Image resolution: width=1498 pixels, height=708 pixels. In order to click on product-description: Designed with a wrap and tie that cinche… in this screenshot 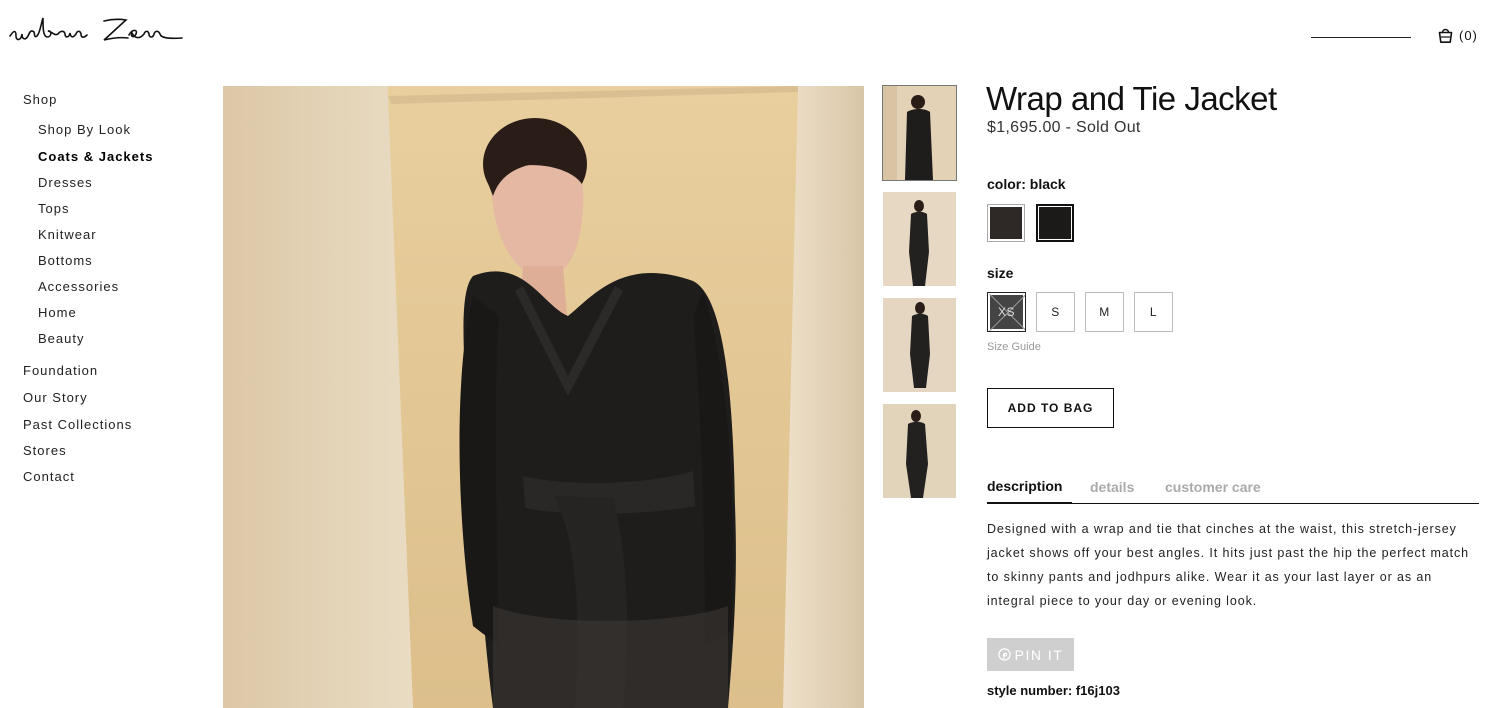, I will do `click(1228, 565)`.